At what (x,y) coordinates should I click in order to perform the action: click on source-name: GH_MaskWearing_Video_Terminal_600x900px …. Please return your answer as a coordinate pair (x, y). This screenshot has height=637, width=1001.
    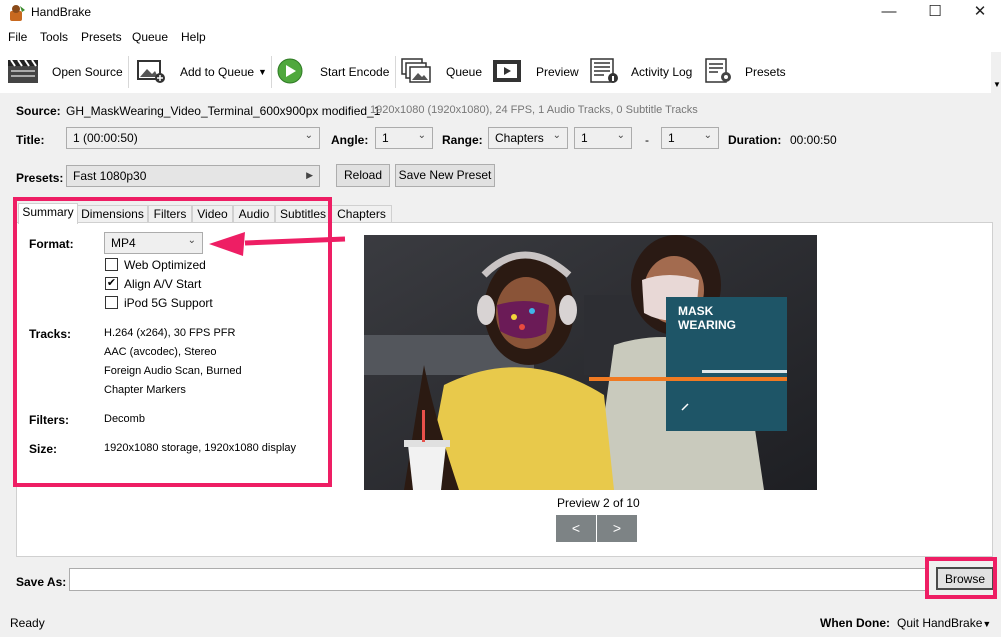
    Looking at the image, I should click on (223, 111).